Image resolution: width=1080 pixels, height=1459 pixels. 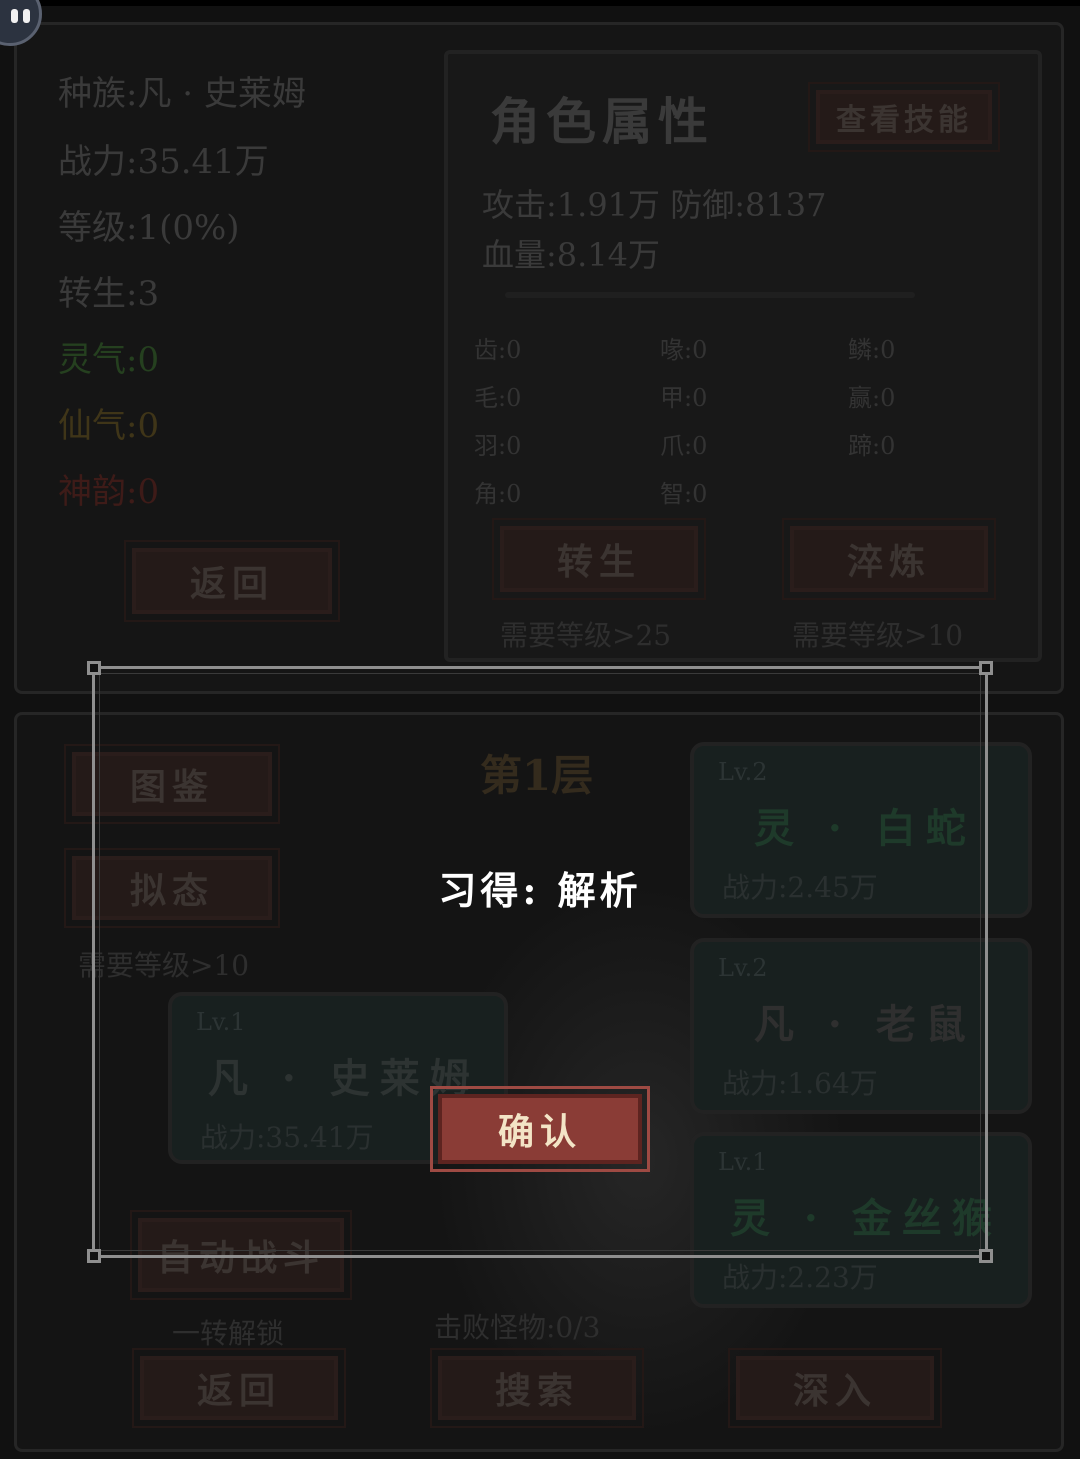 I want to click on confirm-button: 确认, so click(x=540, y=1129).